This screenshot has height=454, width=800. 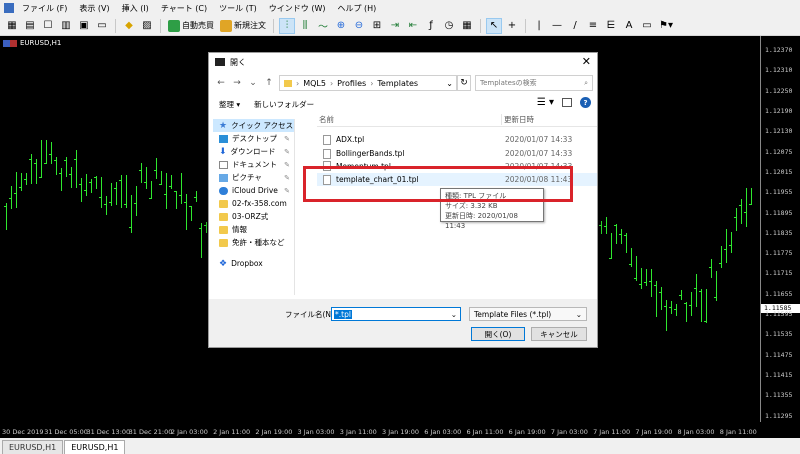 I want to click on help-icon: ?, so click(x=585, y=102).